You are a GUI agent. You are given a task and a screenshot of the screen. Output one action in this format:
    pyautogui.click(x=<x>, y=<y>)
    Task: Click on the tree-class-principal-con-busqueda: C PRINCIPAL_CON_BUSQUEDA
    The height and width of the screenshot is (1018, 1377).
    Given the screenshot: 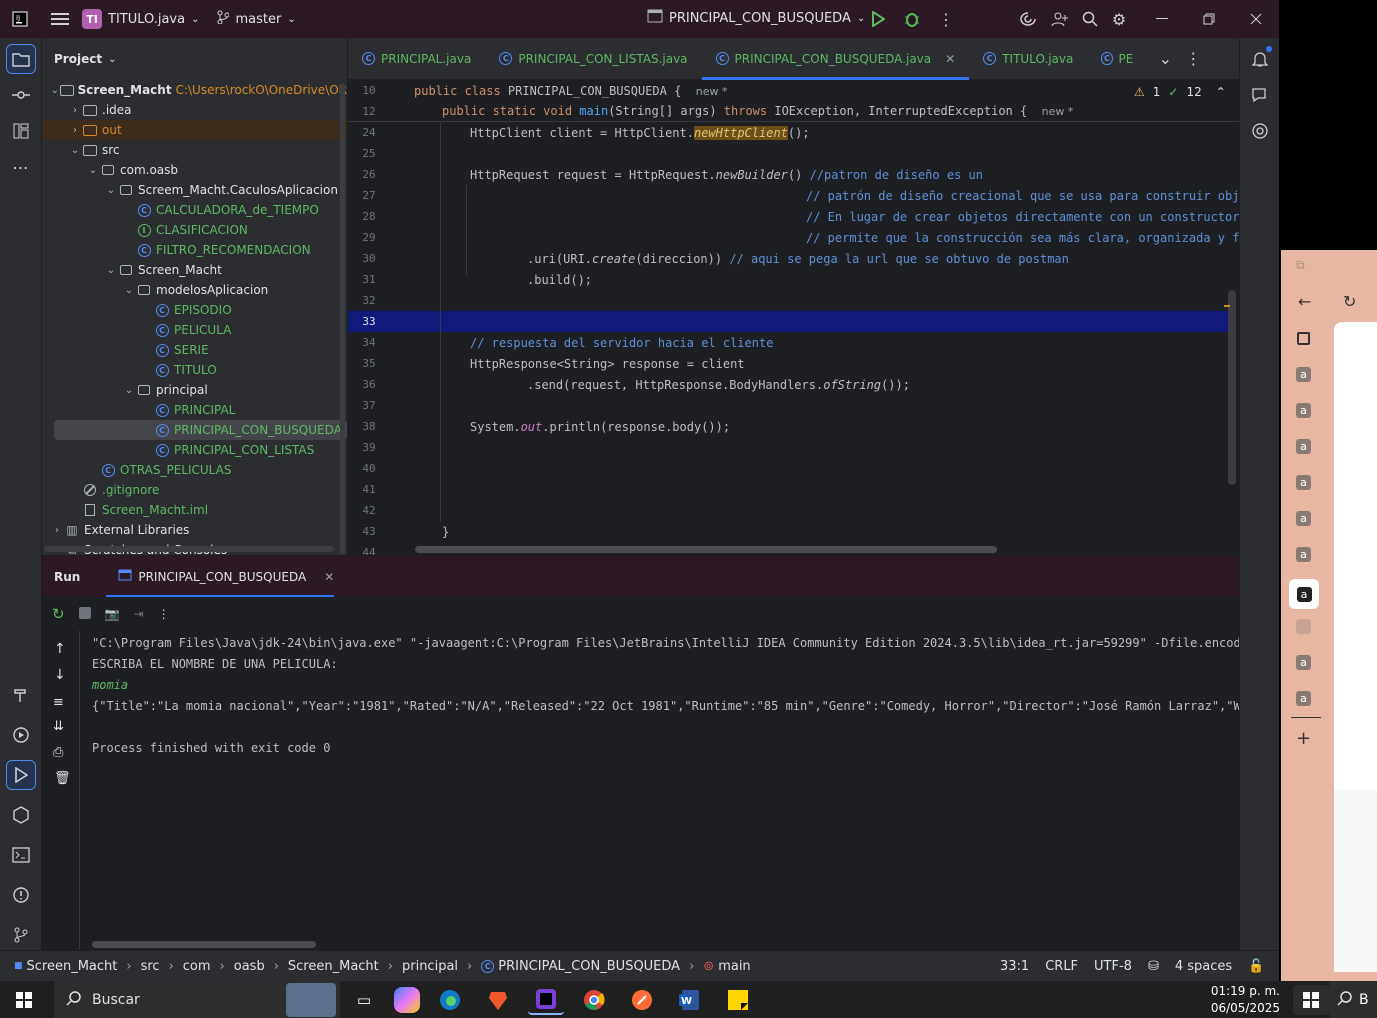 What is the action you would take?
    pyautogui.click(x=200, y=430)
    